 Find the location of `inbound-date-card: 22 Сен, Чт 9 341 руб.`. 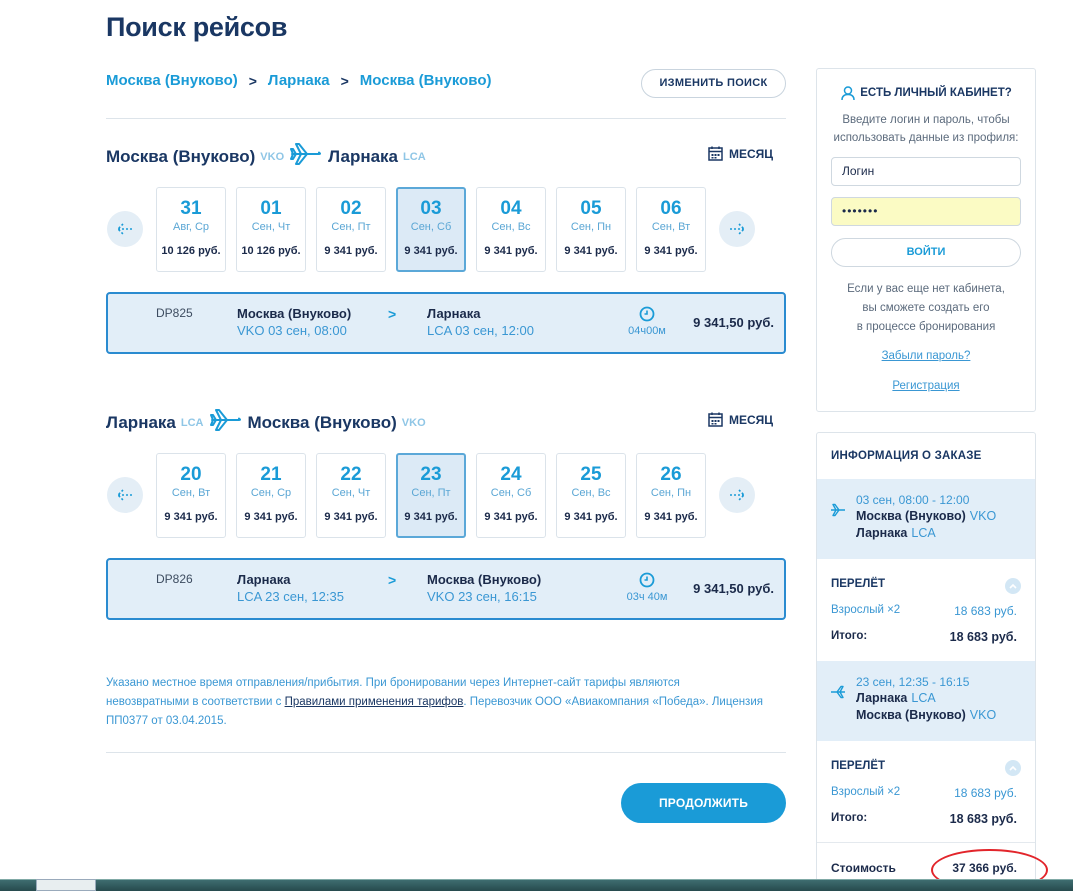

inbound-date-card: 22 Сен, Чт 9 341 руб. is located at coordinates (351, 495).